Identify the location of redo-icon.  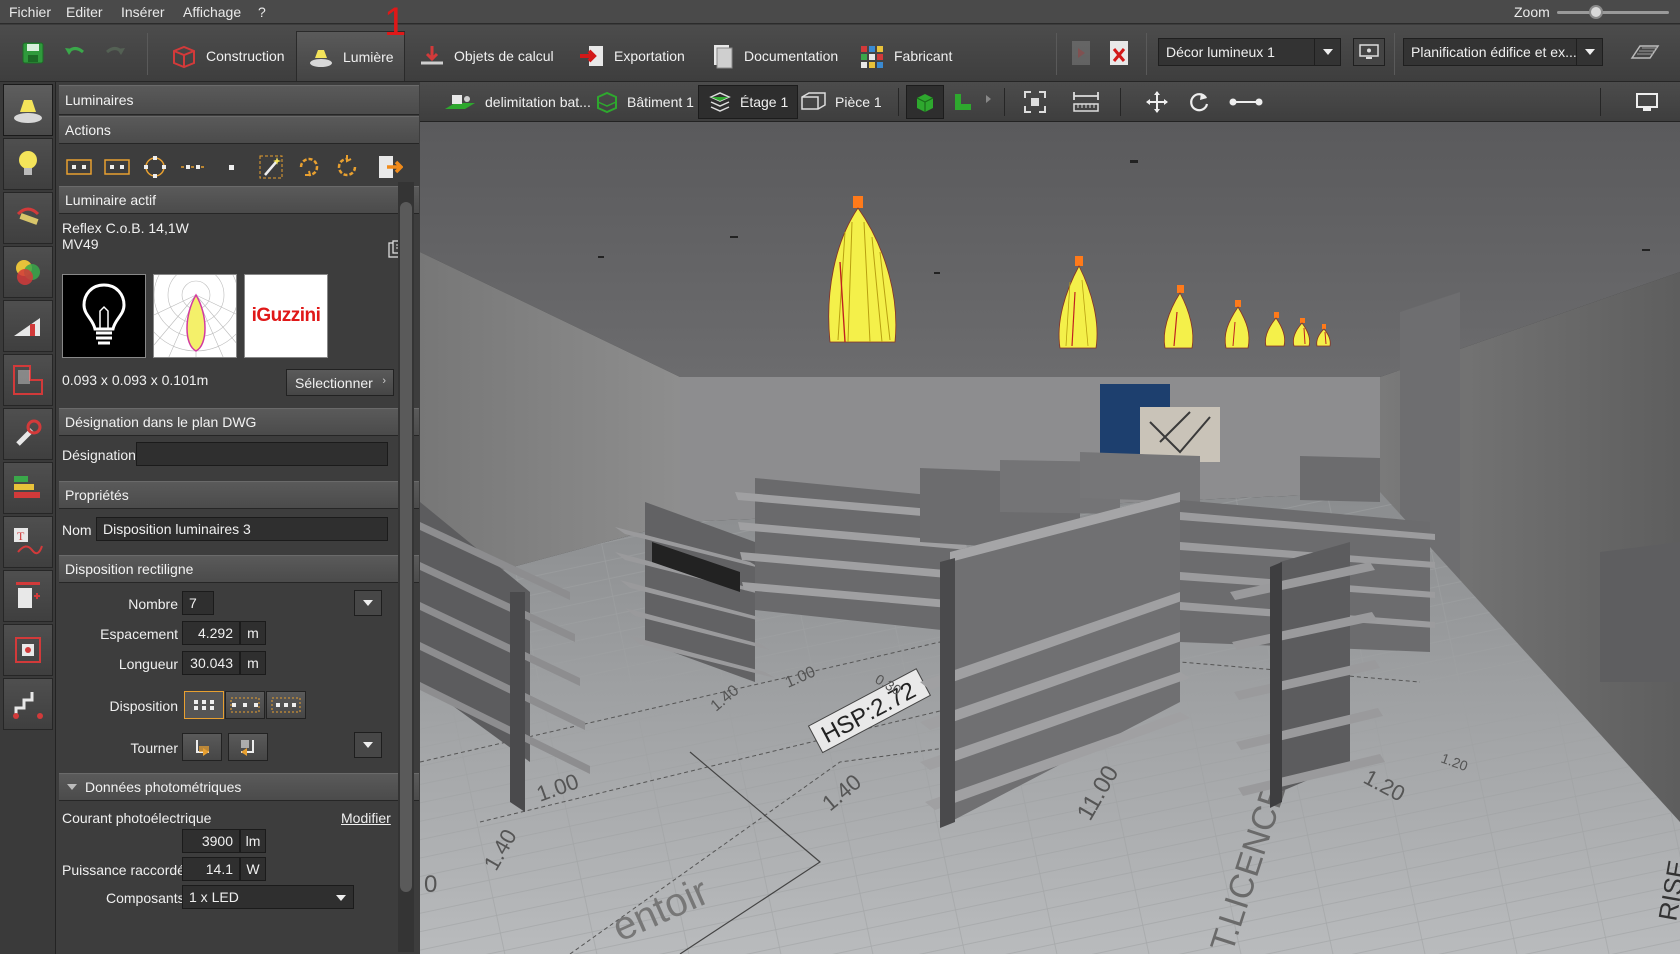
(116, 54).